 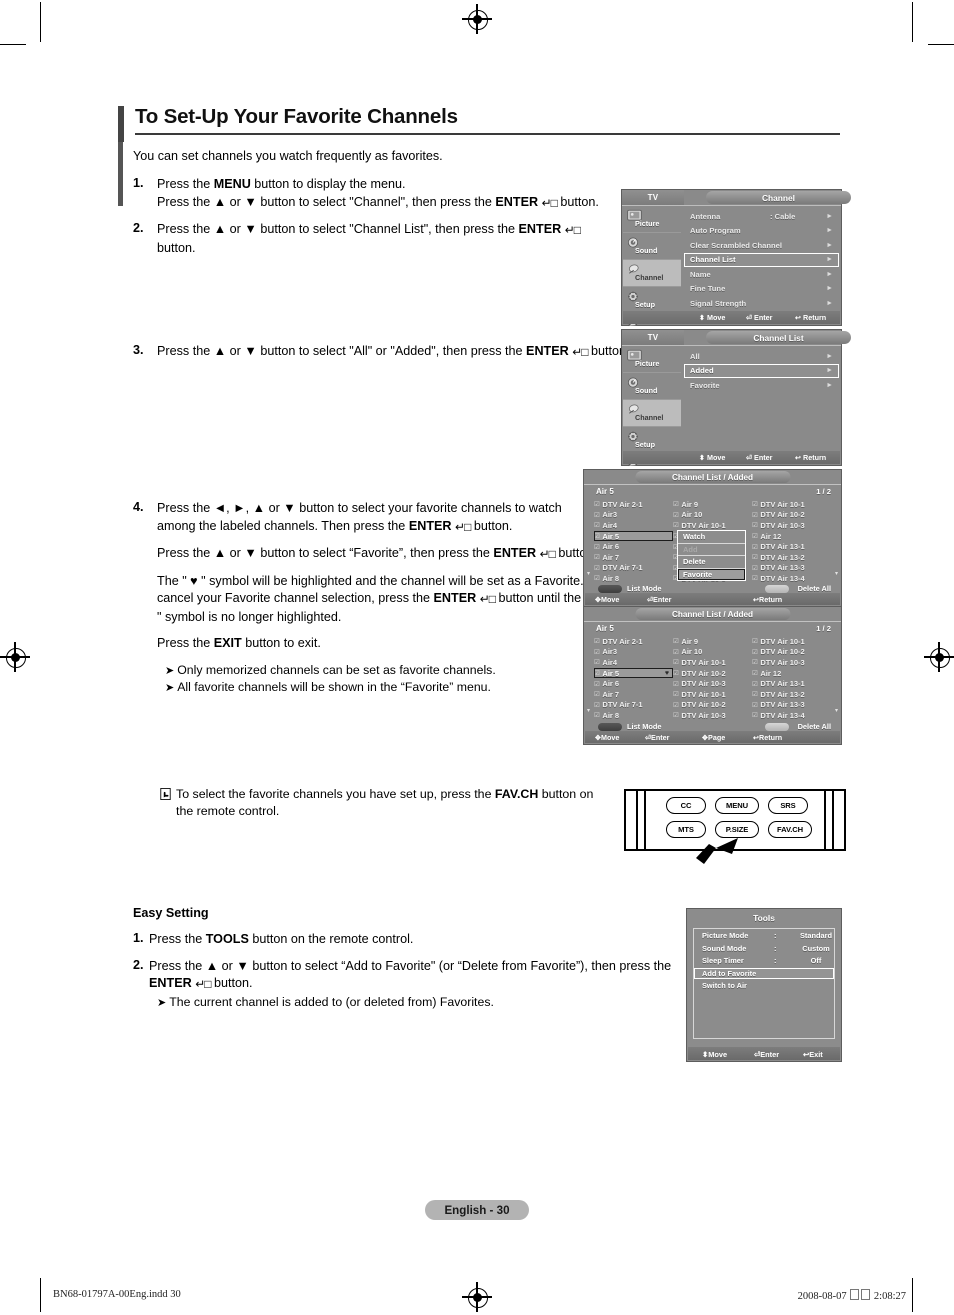 I want to click on sidebar-label-setup: Setup, so click(x=645, y=444).